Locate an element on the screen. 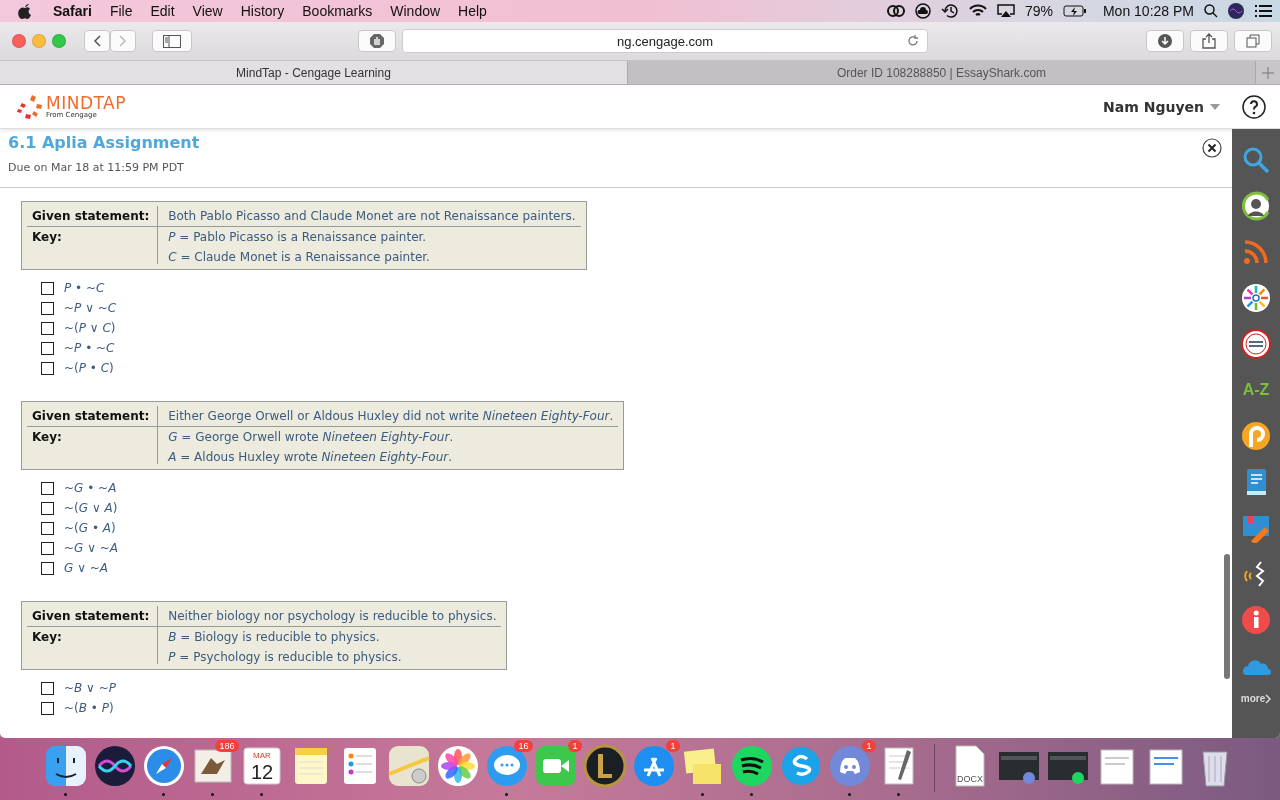 The width and height of the screenshot is (1280, 800). share-icon is located at coordinates (1209, 41).